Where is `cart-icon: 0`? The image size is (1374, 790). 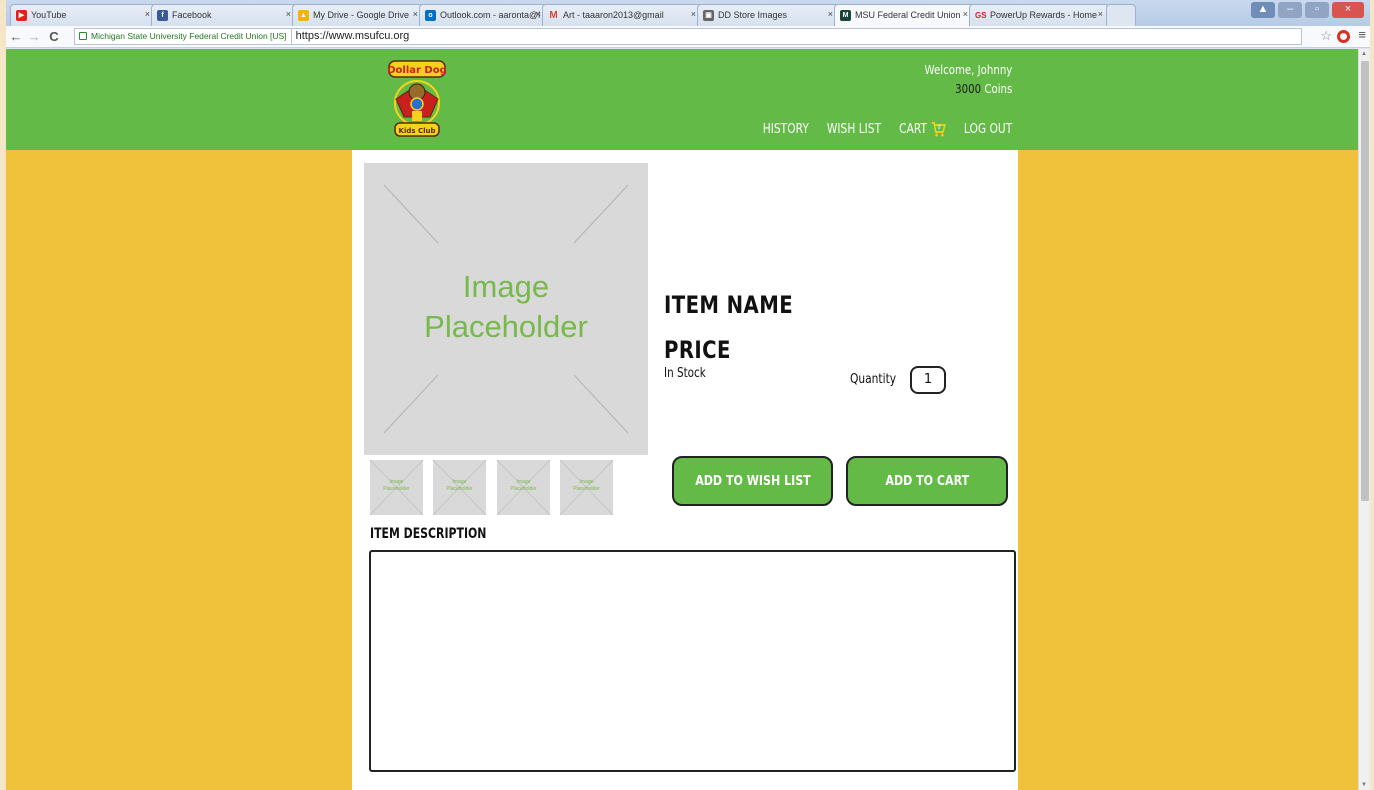 cart-icon: 0 is located at coordinates (938, 129).